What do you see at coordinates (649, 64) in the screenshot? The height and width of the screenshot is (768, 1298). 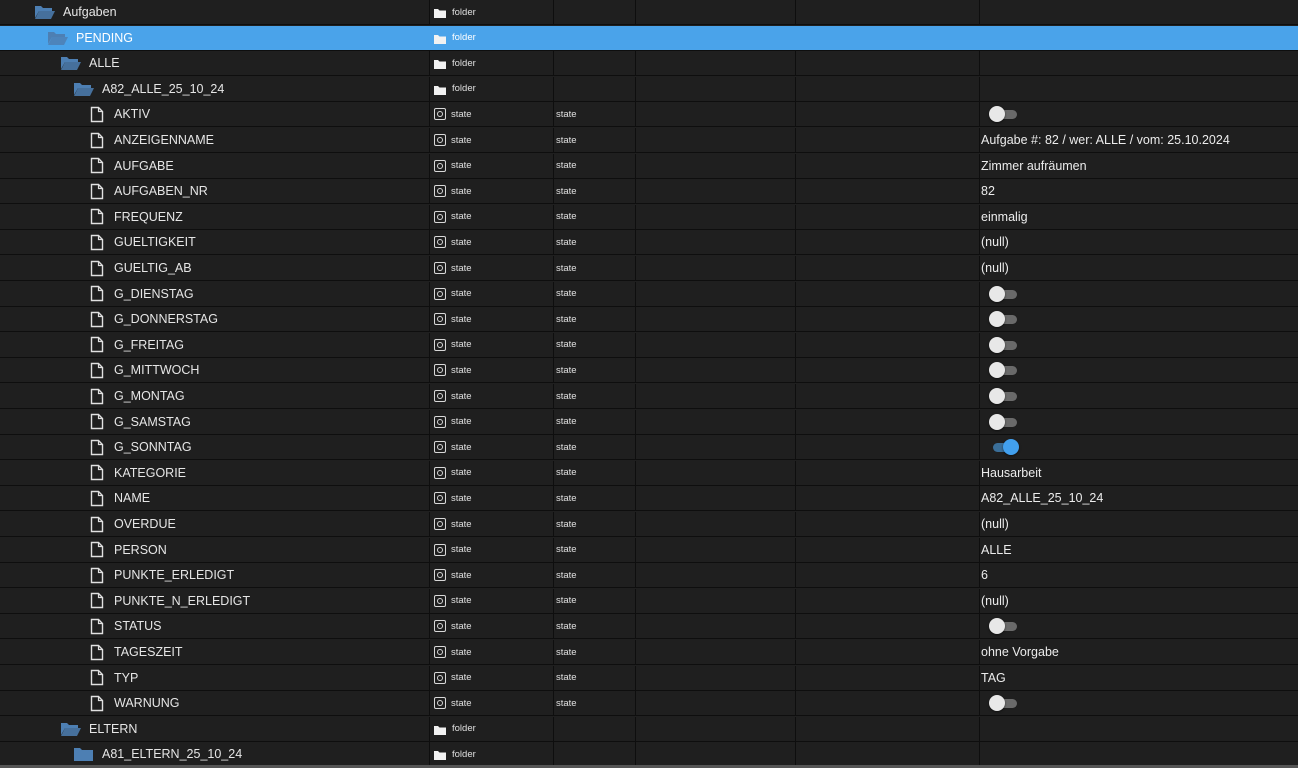 I see `tree-row-folder: ALLE folder` at bounding box center [649, 64].